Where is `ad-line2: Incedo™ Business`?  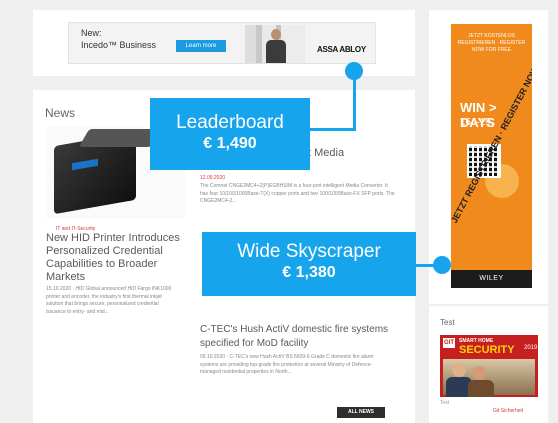 ad-line2: Incedo™ Business is located at coordinates (119, 45).